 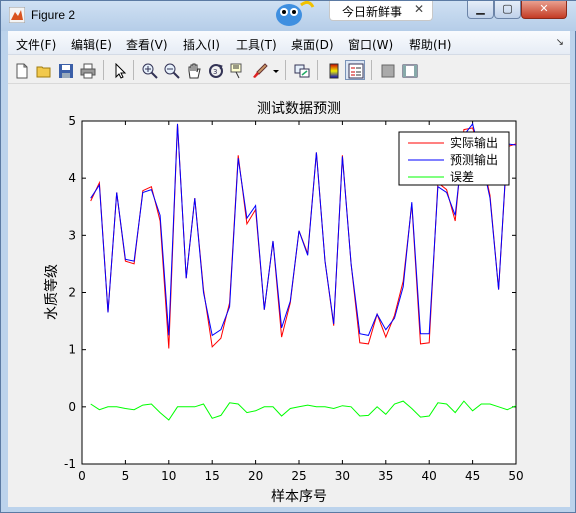 I want to click on y-axis-label: 水质等级, so click(x=51, y=292).